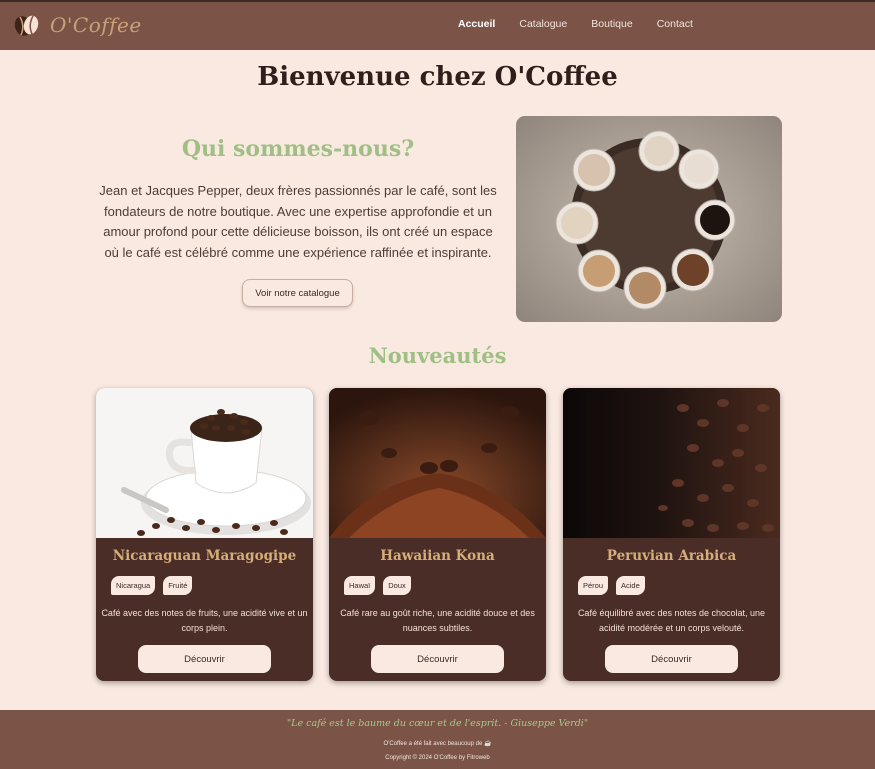 This screenshot has width=875, height=769. Describe the element at coordinates (437, 463) in the screenshot. I see `ground-coffee-photo` at that location.